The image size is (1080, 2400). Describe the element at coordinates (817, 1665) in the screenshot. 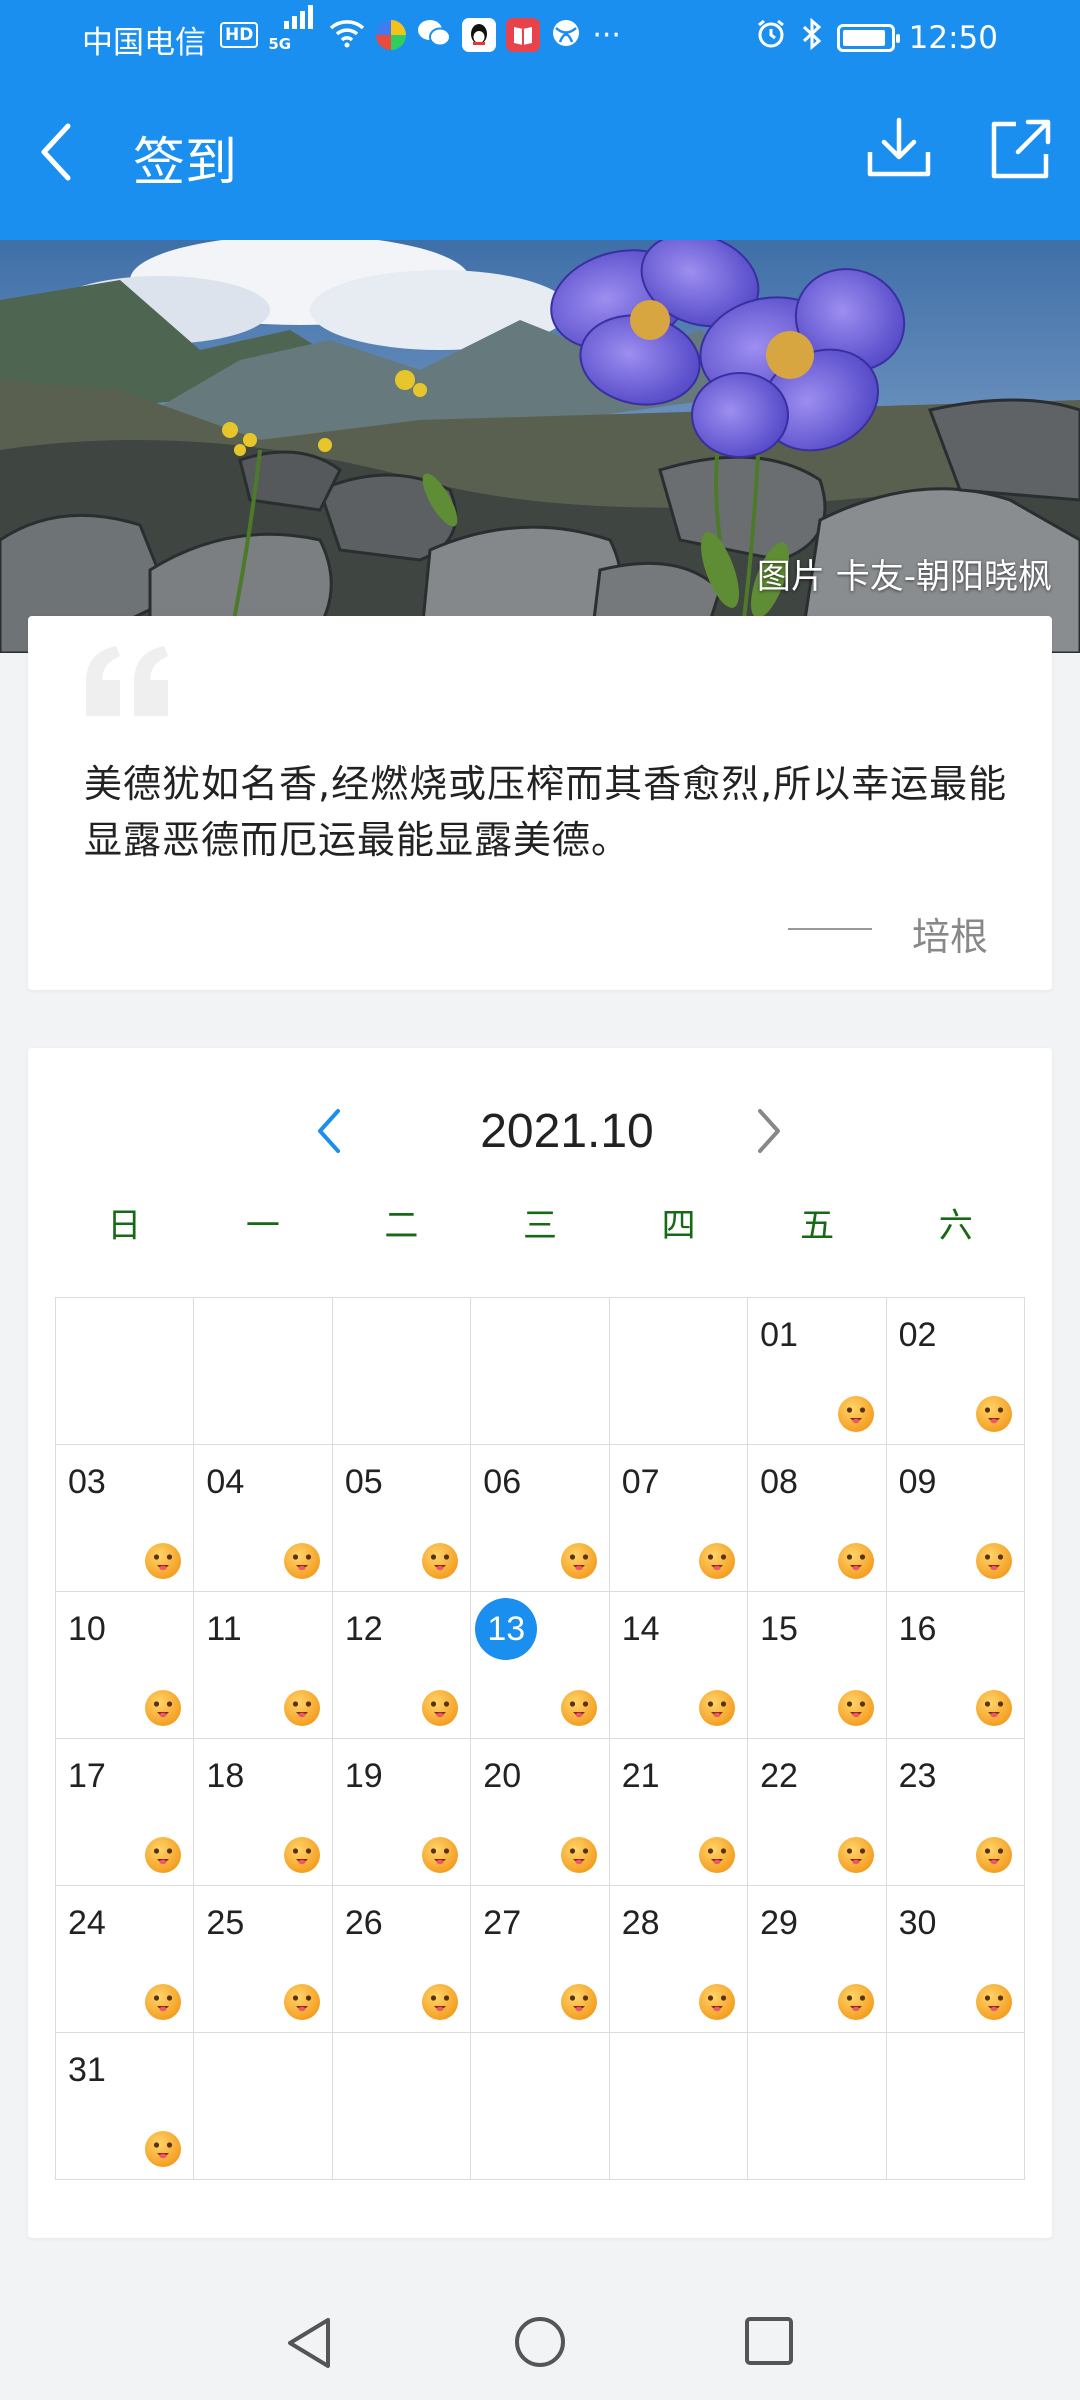

I see `calendar-day-cell: 15` at that location.